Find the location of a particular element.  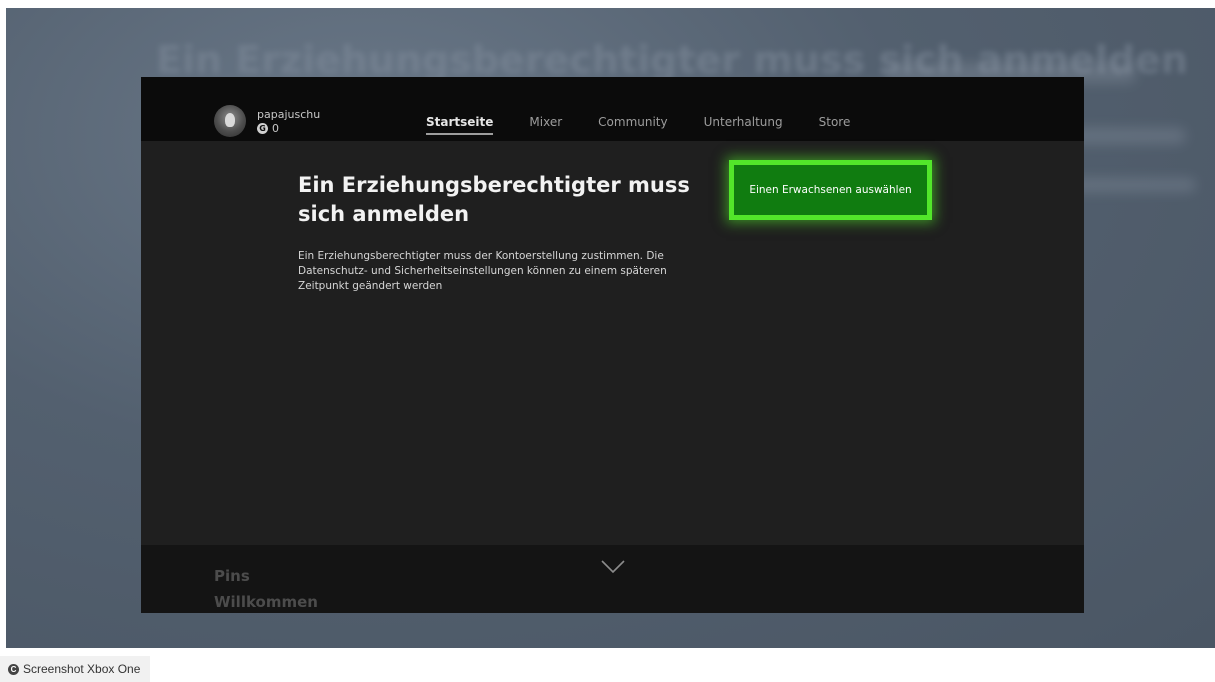

caption-text: Screenshot Xbox One is located at coordinates (82, 669).